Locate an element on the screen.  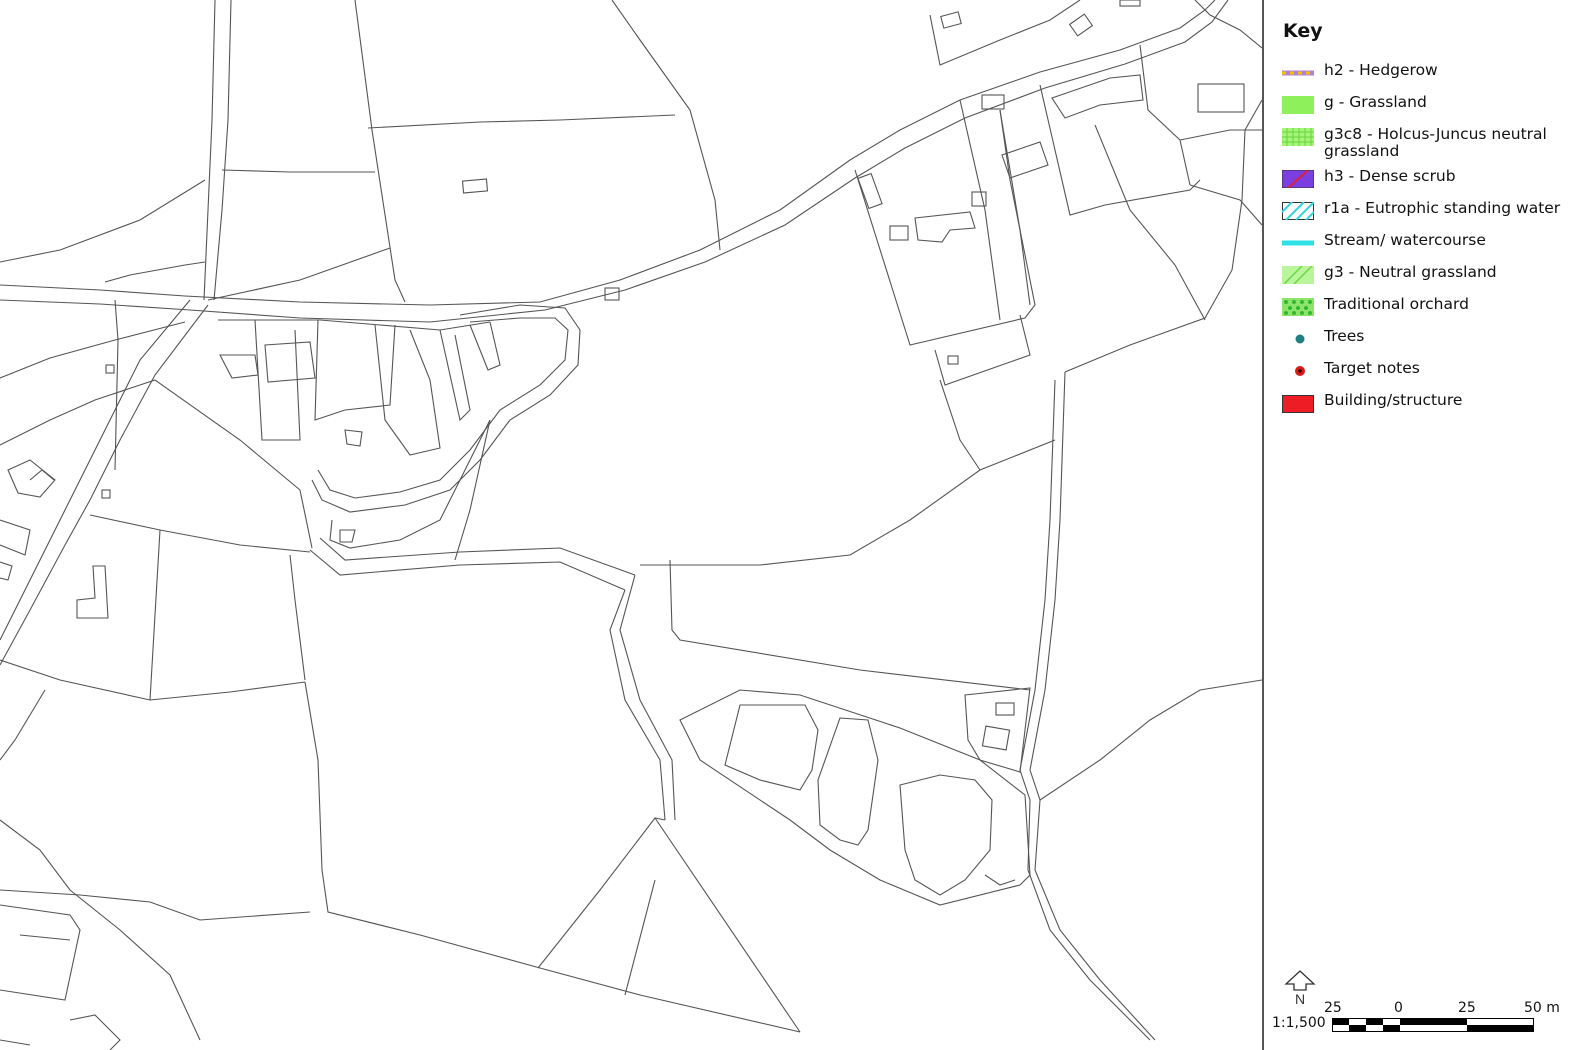
scale-tick: 0 is located at coordinates (1398, 1008).